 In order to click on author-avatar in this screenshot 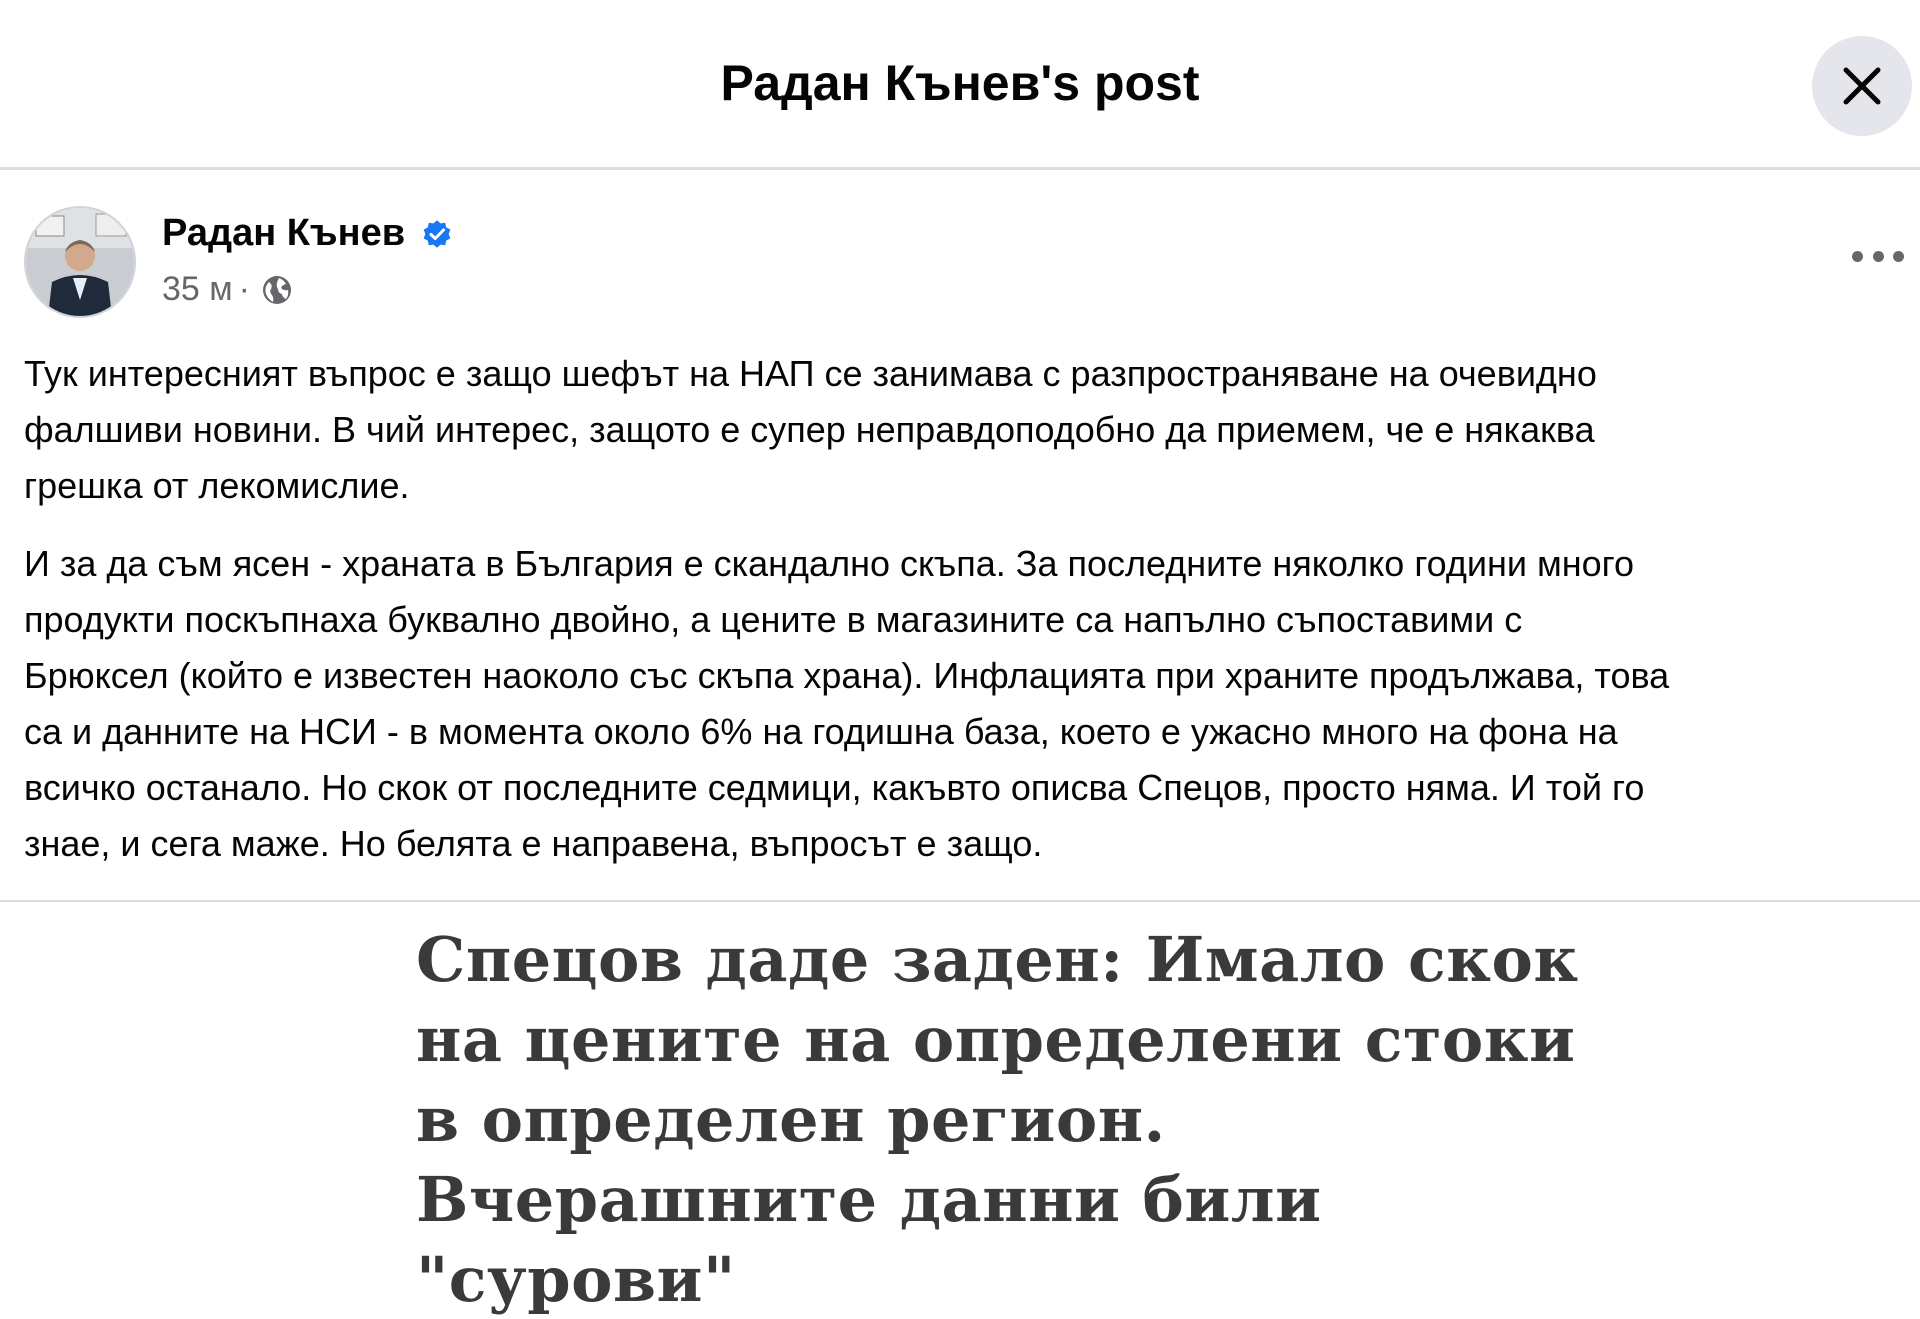, I will do `click(80, 262)`.